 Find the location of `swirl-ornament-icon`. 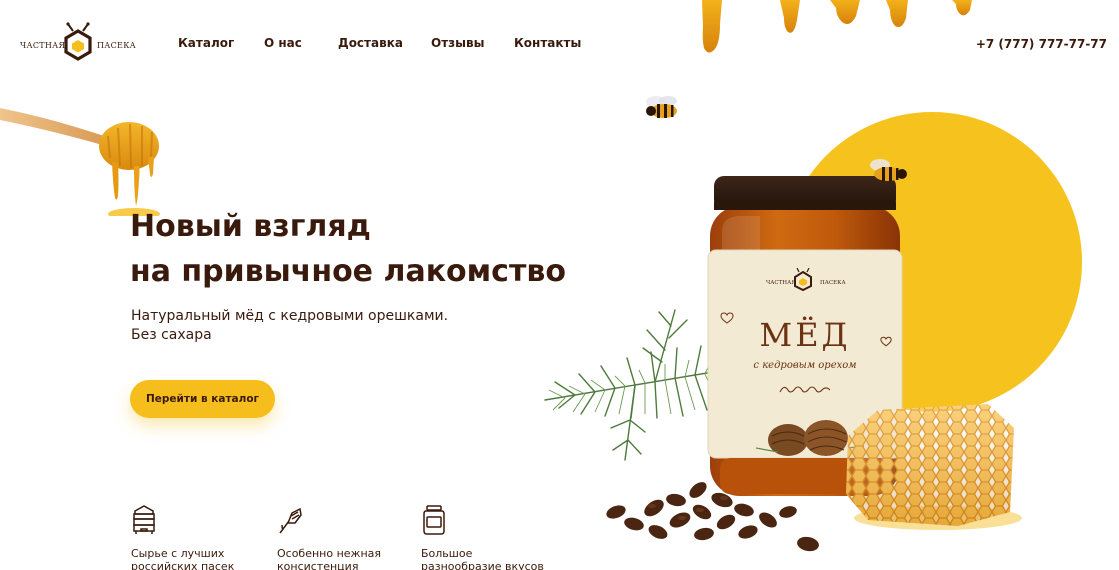

swirl-ornament-icon is located at coordinates (805, 389).